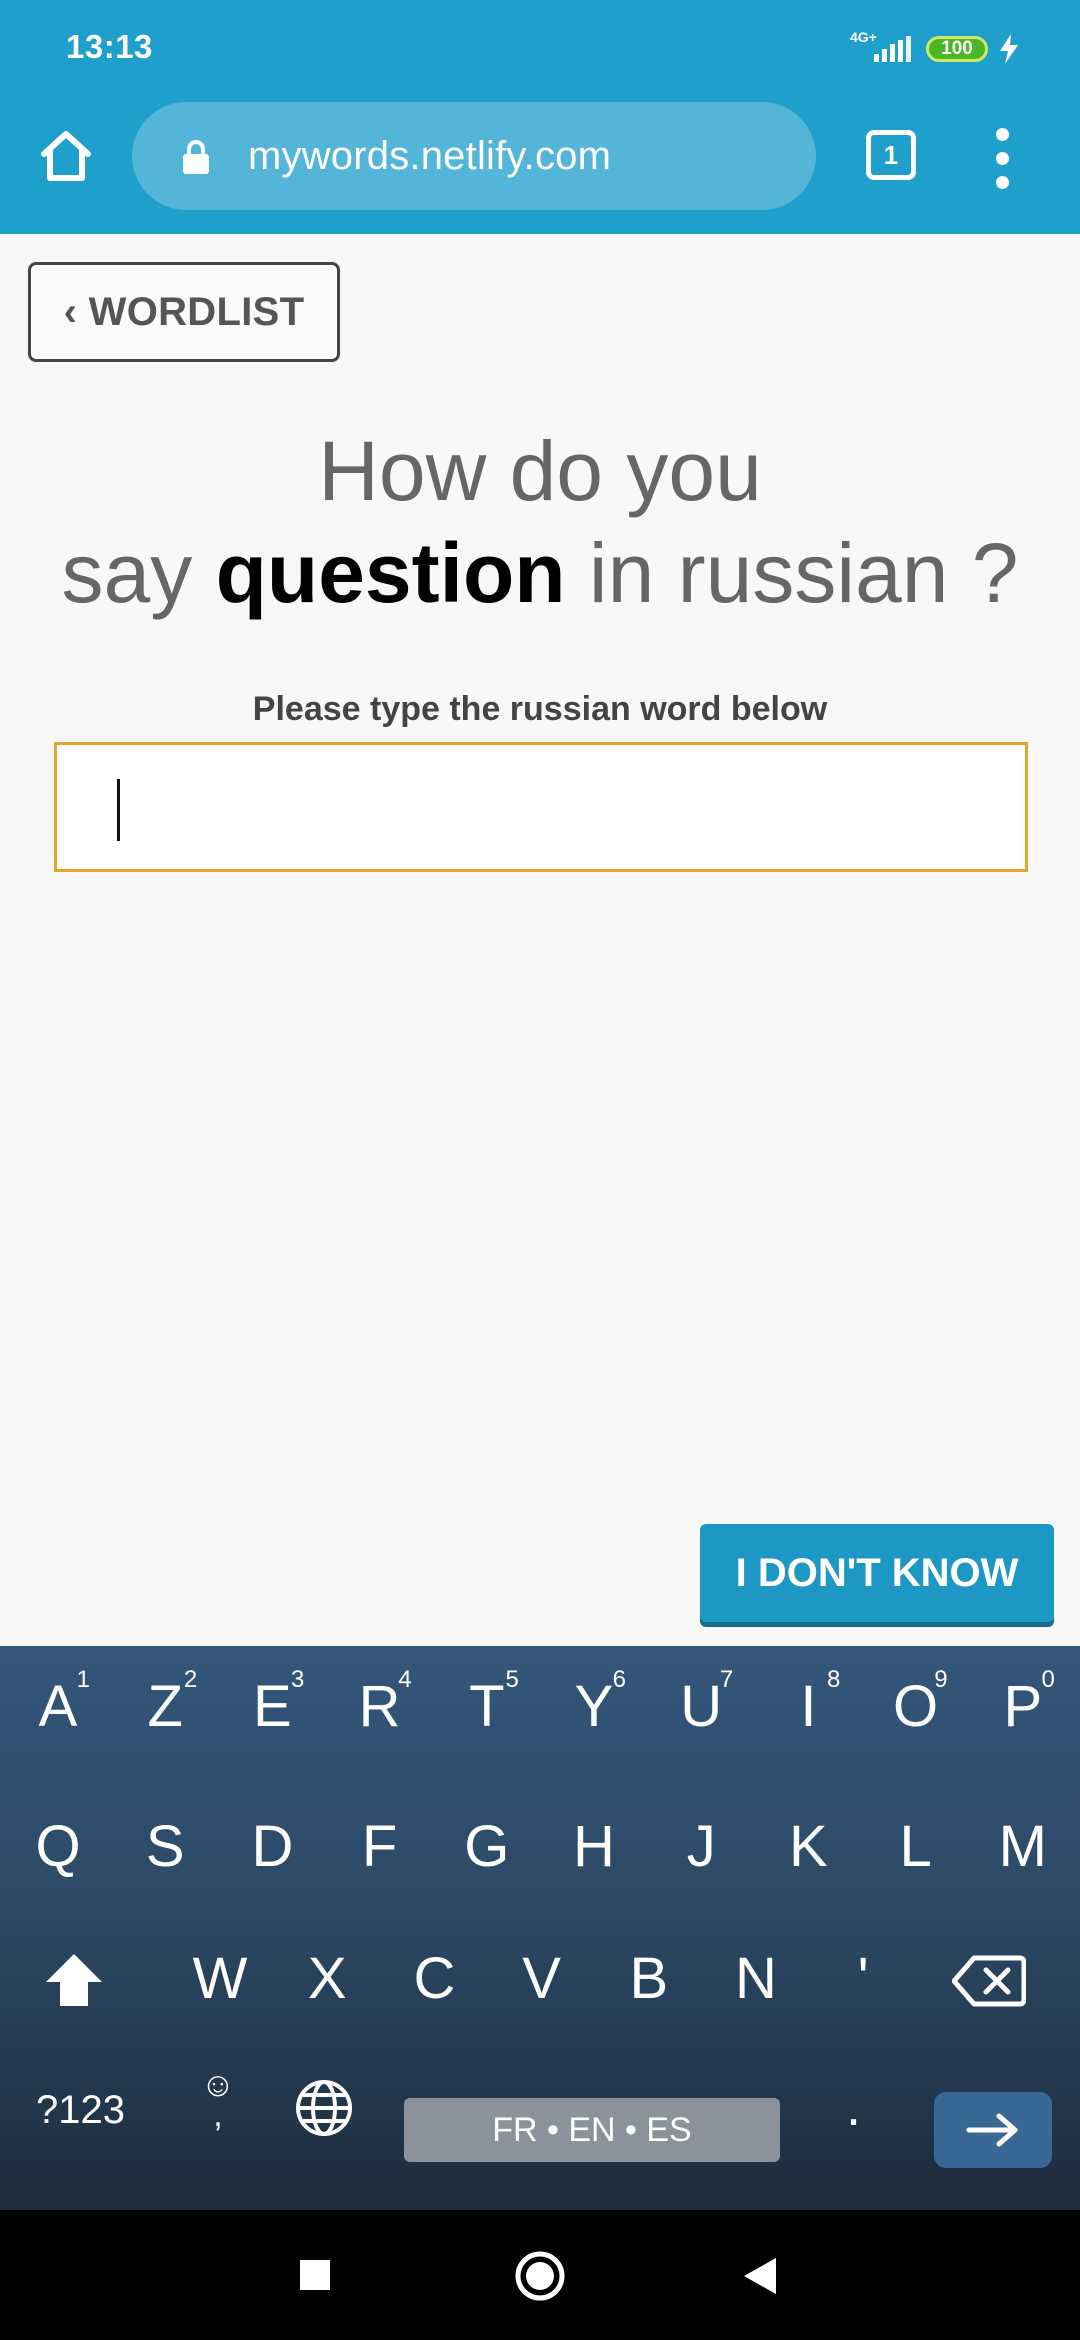 The height and width of the screenshot is (2340, 1080). I want to click on tabs-icon: 1, so click(891, 155).